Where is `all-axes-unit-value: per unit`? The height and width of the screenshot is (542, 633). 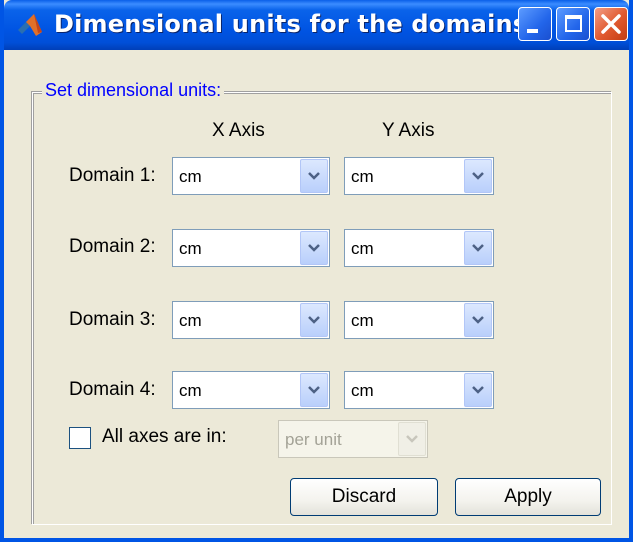 all-axes-unit-value: per unit is located at coordinates (313, 439).